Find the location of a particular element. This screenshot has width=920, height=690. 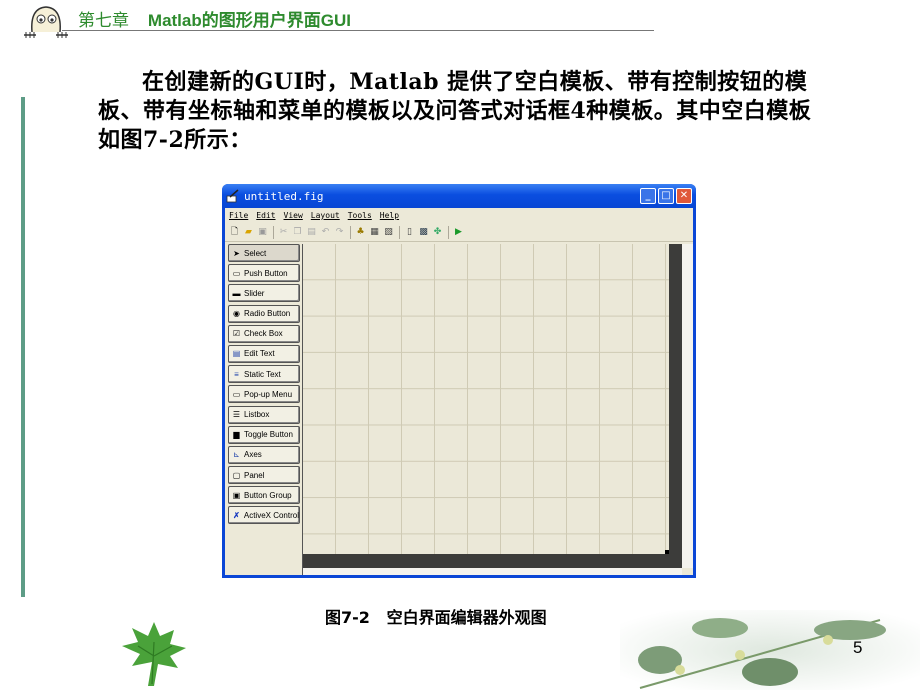

window-titlebar: untitled.fig _ □ ✕ is located at coordinates (459, 196).